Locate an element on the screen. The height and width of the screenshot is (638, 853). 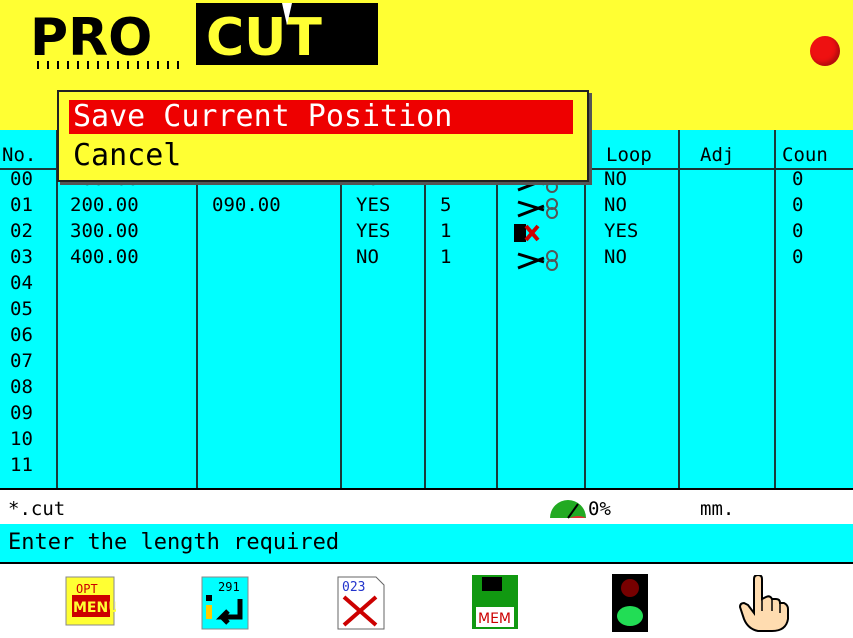
cell-length: 300.00 is located at coordinates (104, 231).